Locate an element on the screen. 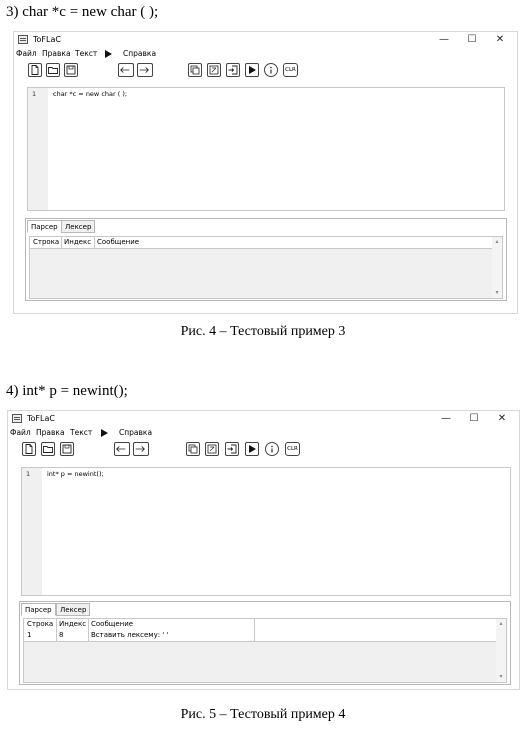 The image size is (526, 731). example-3-heading: 3) char *c = new char ( ); is located at coordinates (82, 12).